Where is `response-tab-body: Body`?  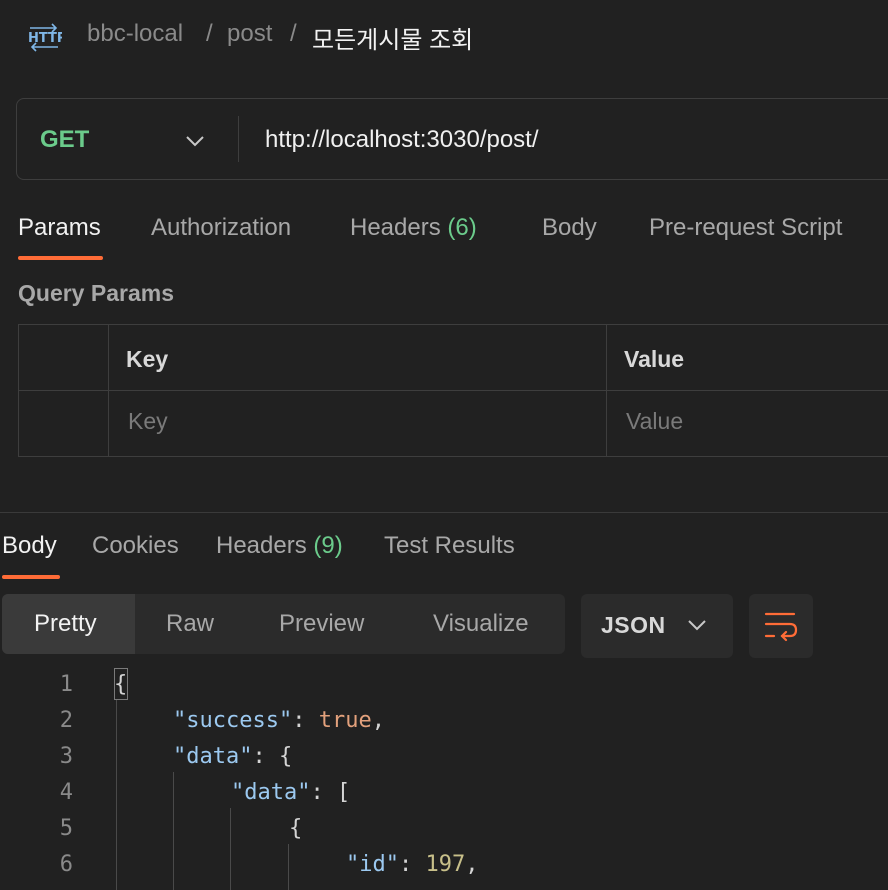 response-tab-body: Body is located at coordinates (29, 546).